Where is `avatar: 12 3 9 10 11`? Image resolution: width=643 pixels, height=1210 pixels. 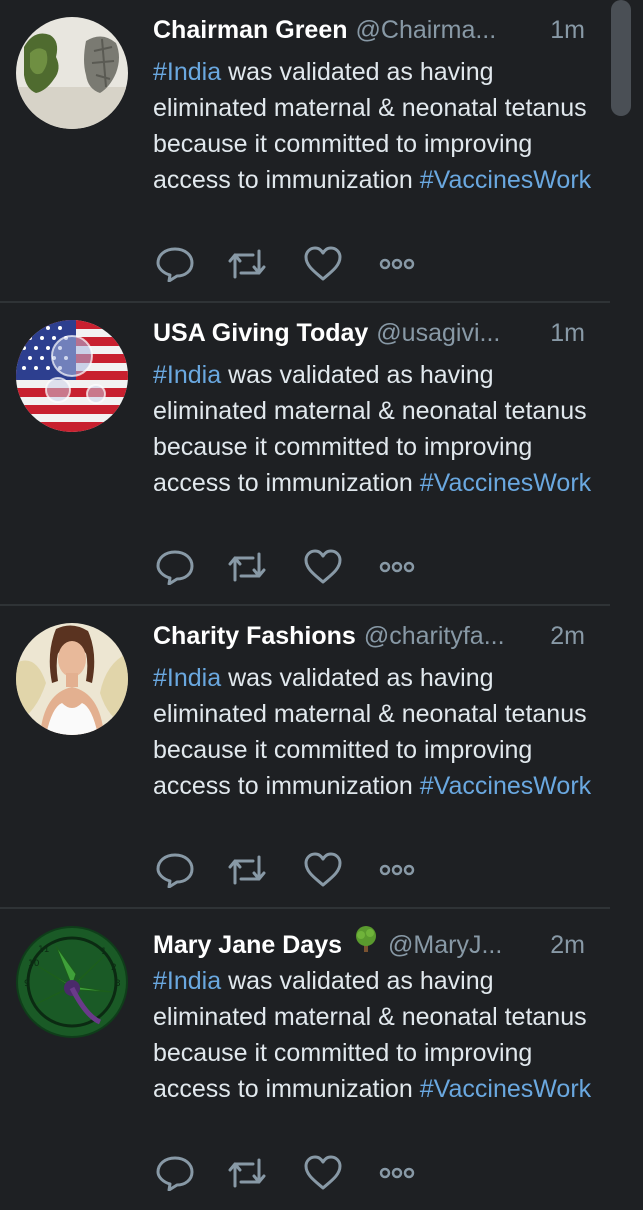
avatar: 12 3 9 10 11 is located at coordinates (72, 982).